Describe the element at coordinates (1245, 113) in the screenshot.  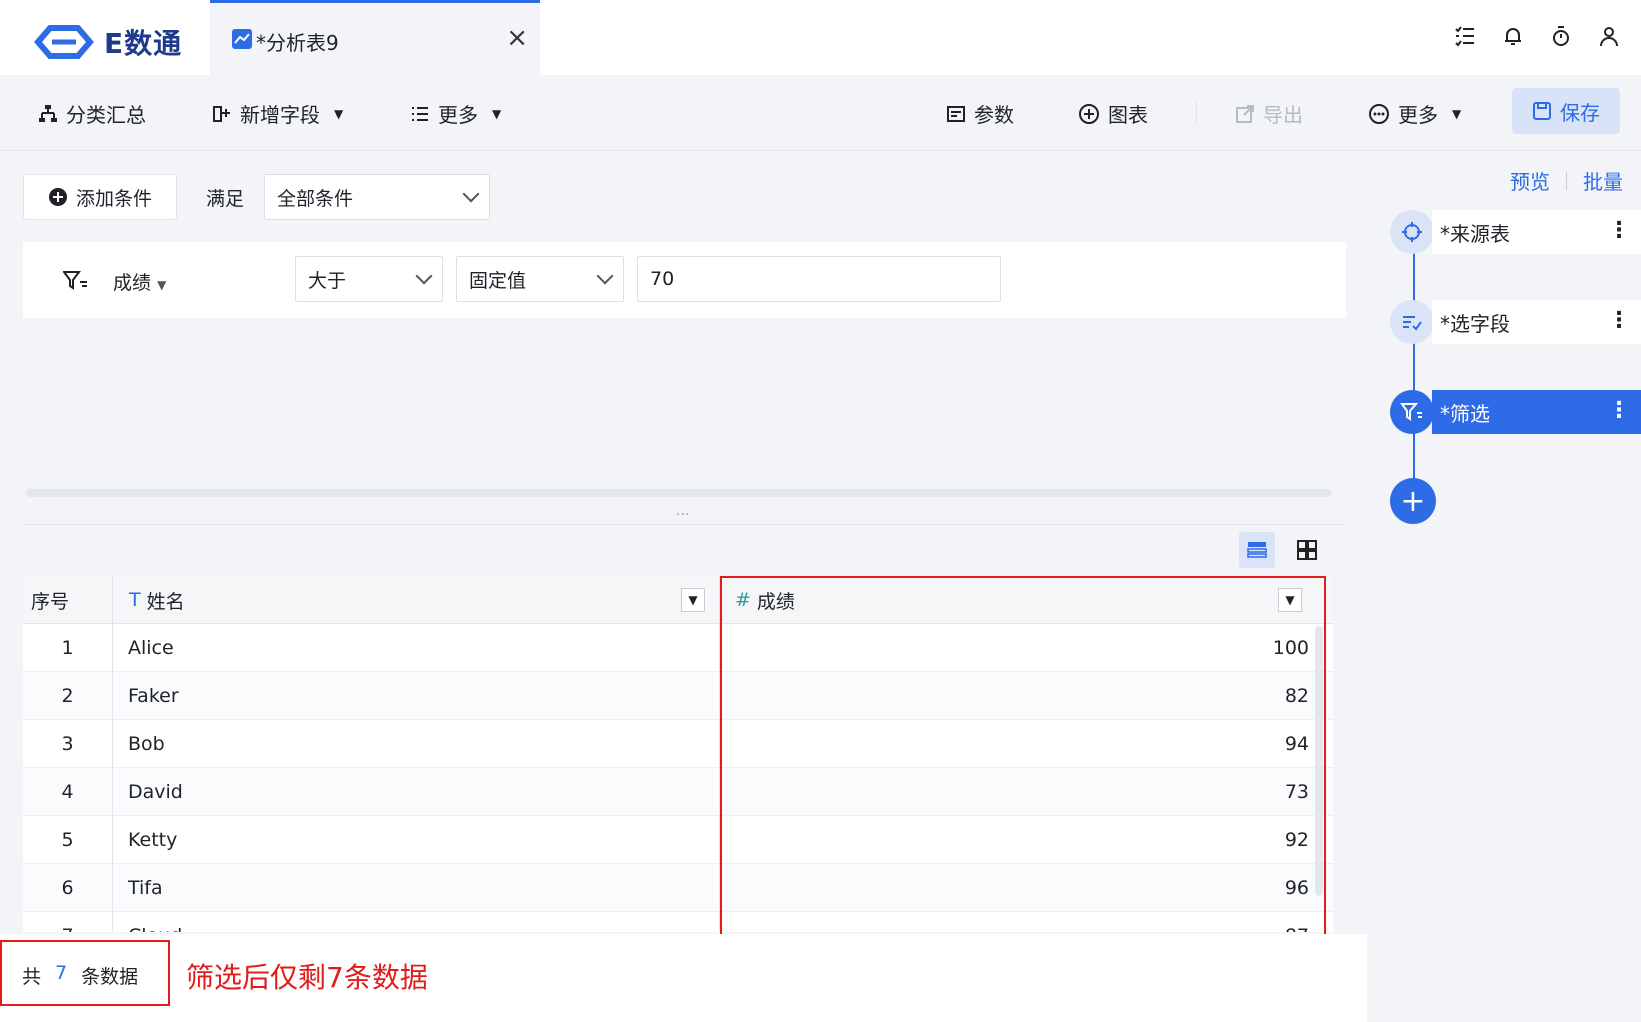
I see `export-icon` at that location.